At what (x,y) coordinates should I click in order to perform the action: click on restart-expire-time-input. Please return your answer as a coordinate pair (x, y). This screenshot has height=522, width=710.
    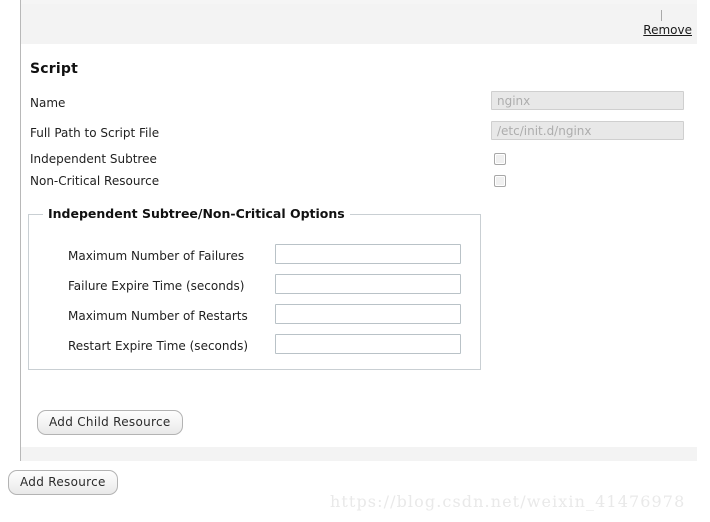
    Looking at the image, I should click on (368, 344).